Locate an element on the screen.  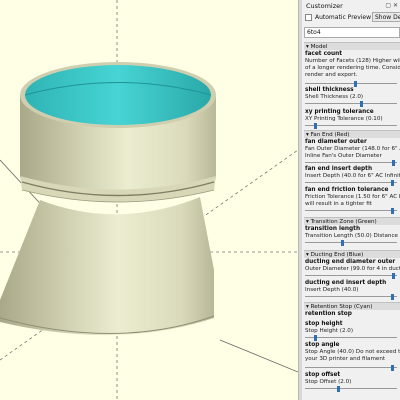
auto-preview-label: Automatic Preview is located at coordinates (343, 17).